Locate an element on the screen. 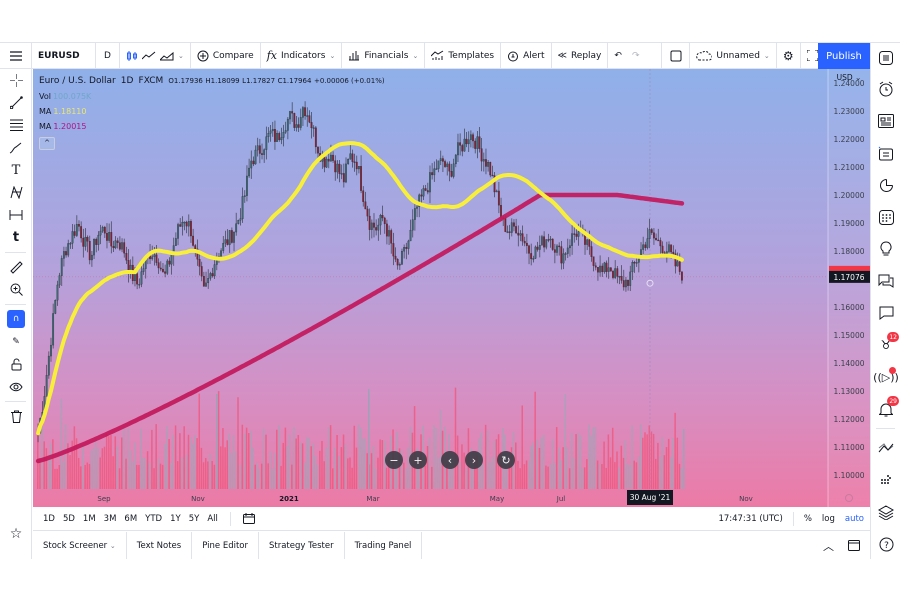  zoom-out-button: − is located at coordinates (394, 460).